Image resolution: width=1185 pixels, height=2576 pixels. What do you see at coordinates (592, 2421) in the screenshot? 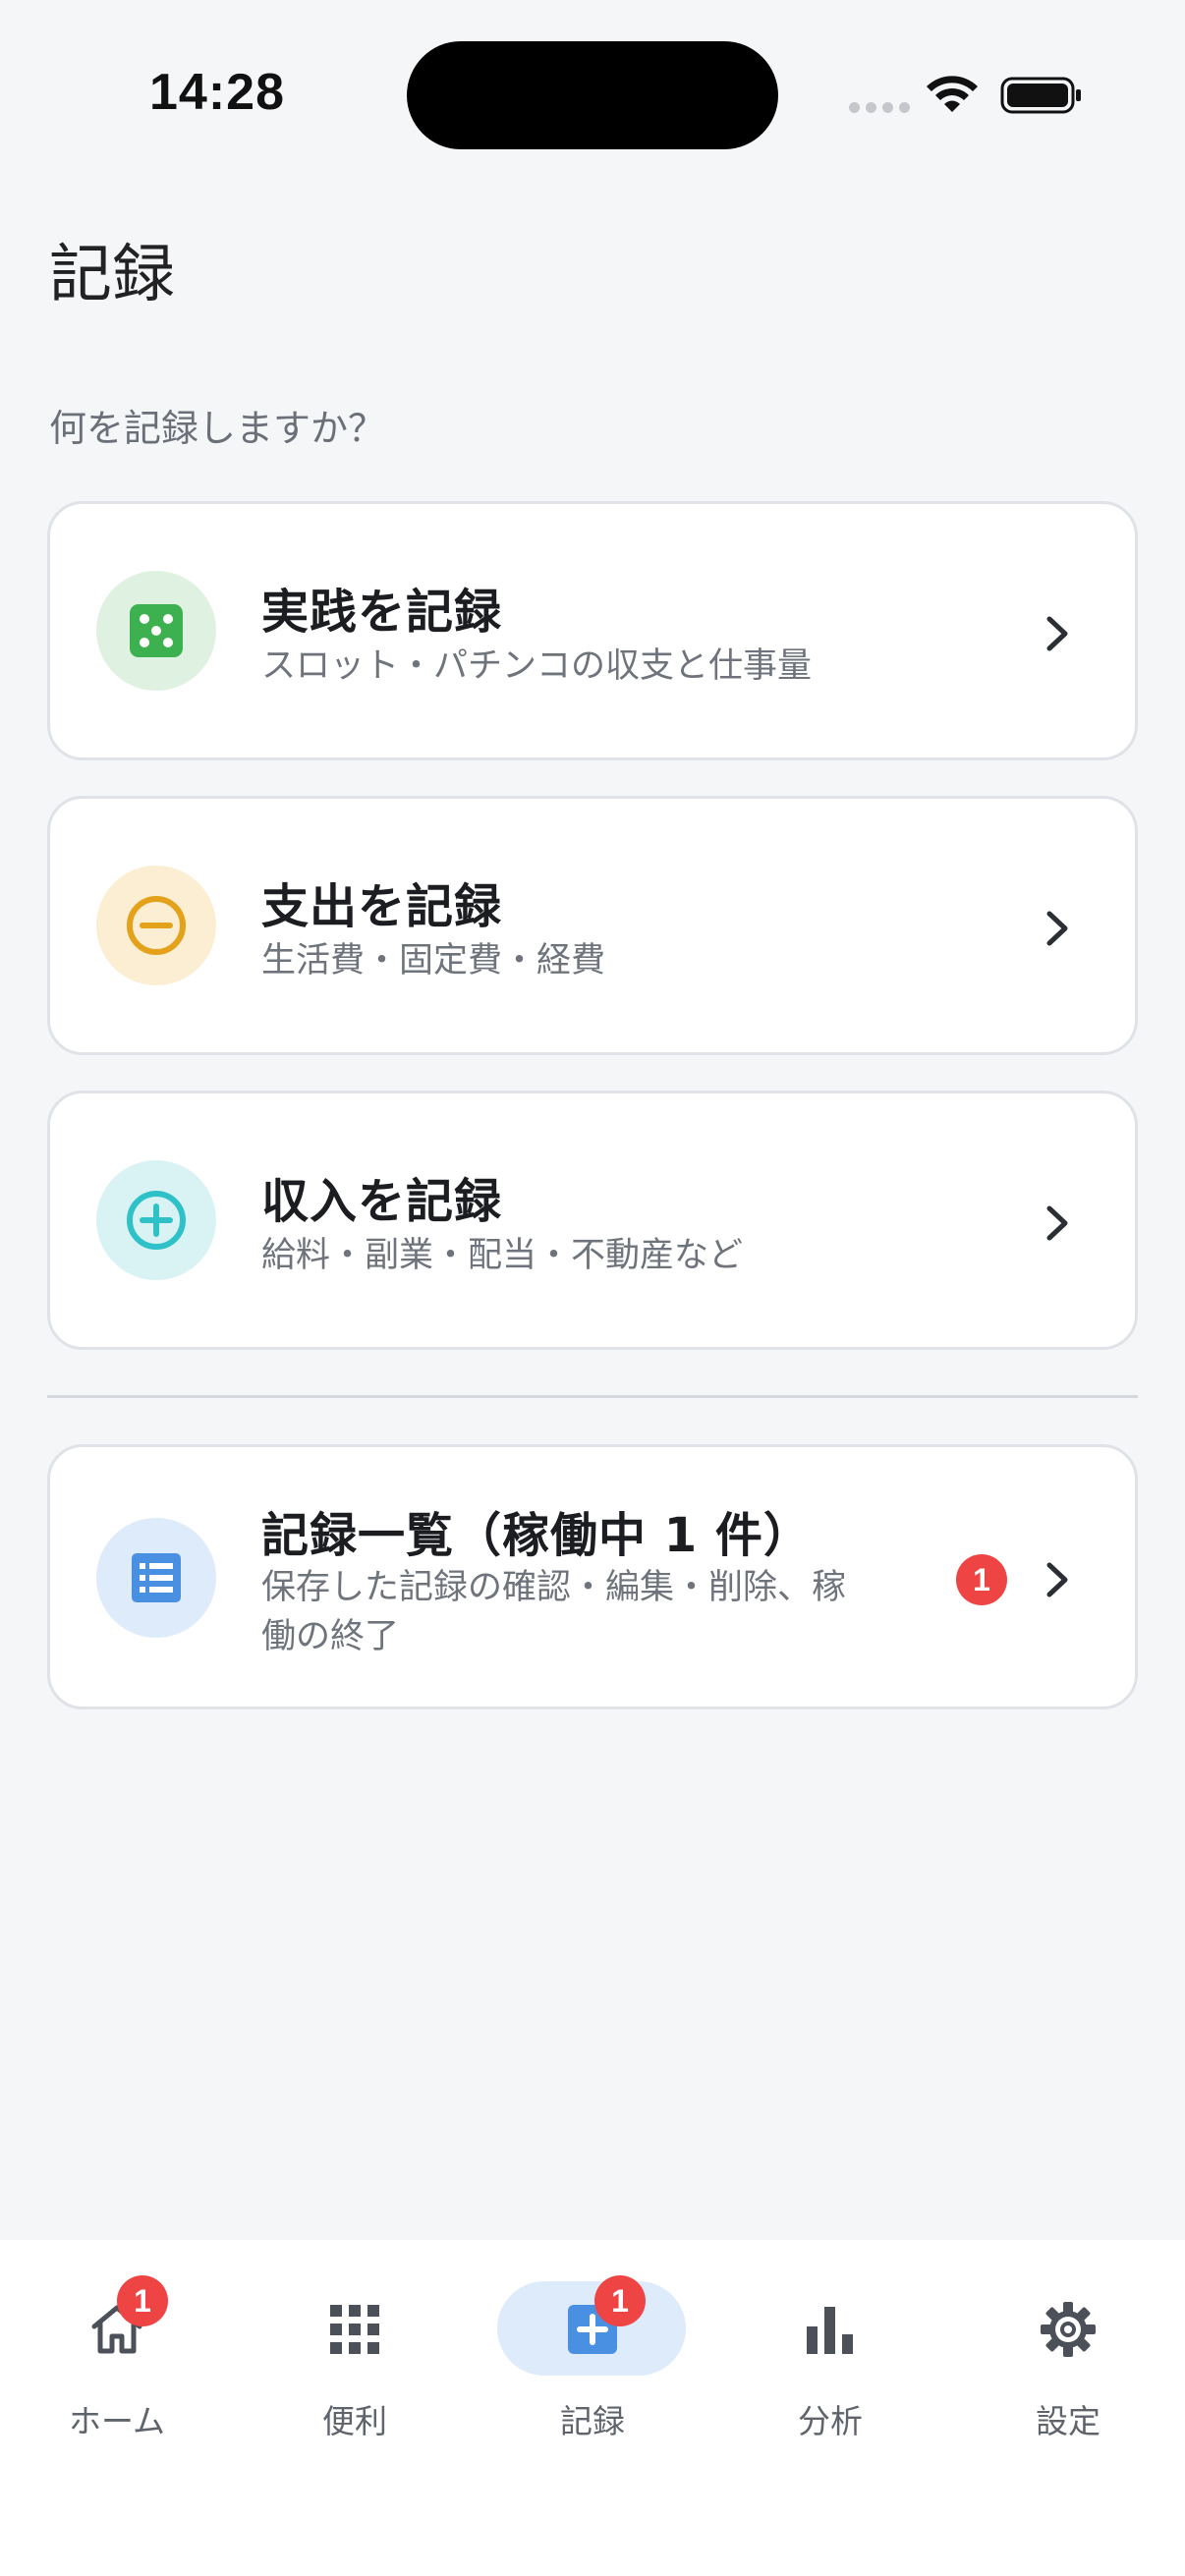
I see `tab-label: 記録` at bounding box center [592, 2421].